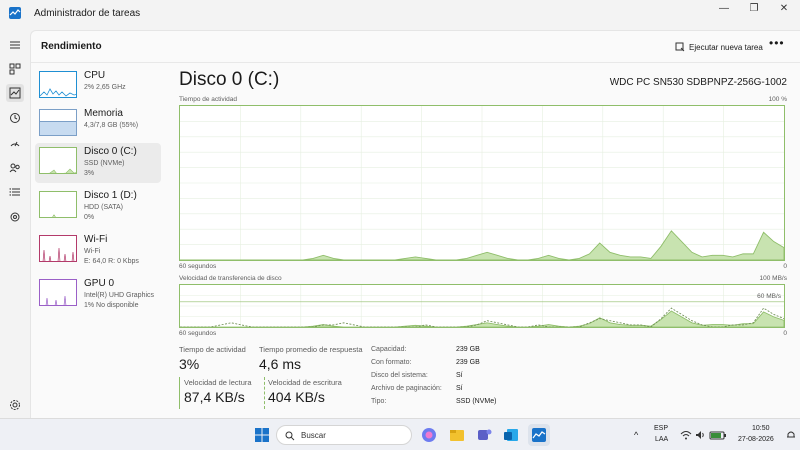 Image resolution: width=800 pixels, height=450 pixels. What do you see at coordinates (229, 79) in the screenshot?
I see `disk-title: Disco 0 (C:)` at bounding box center [229, 79].